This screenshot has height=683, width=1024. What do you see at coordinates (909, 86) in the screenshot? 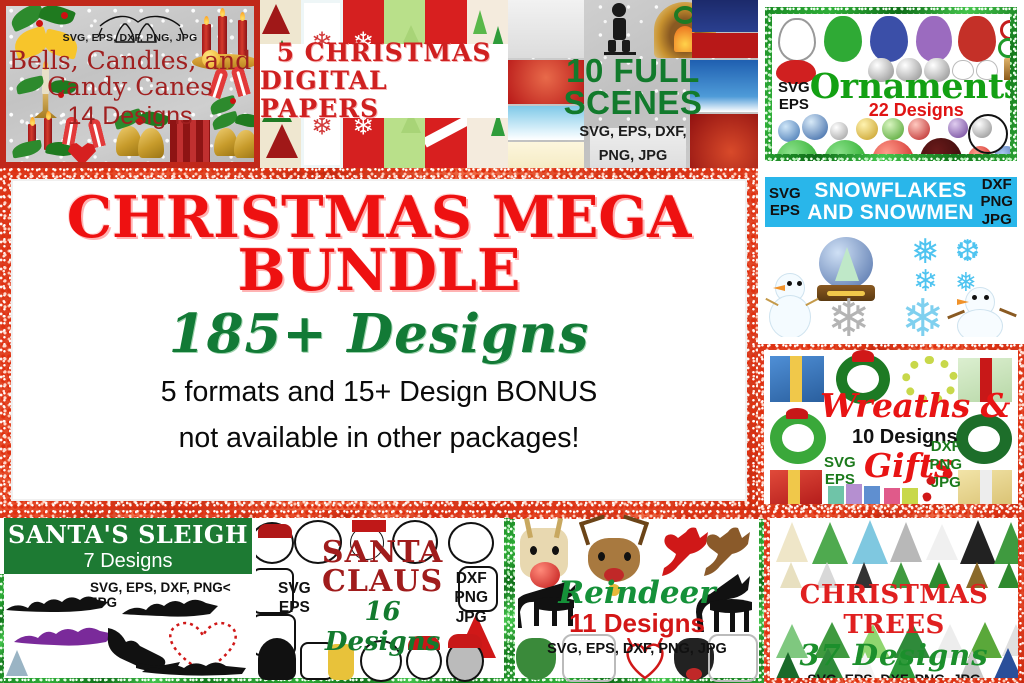
I see `ornaments-title: Ornaments` at bounding box center [909, 86].